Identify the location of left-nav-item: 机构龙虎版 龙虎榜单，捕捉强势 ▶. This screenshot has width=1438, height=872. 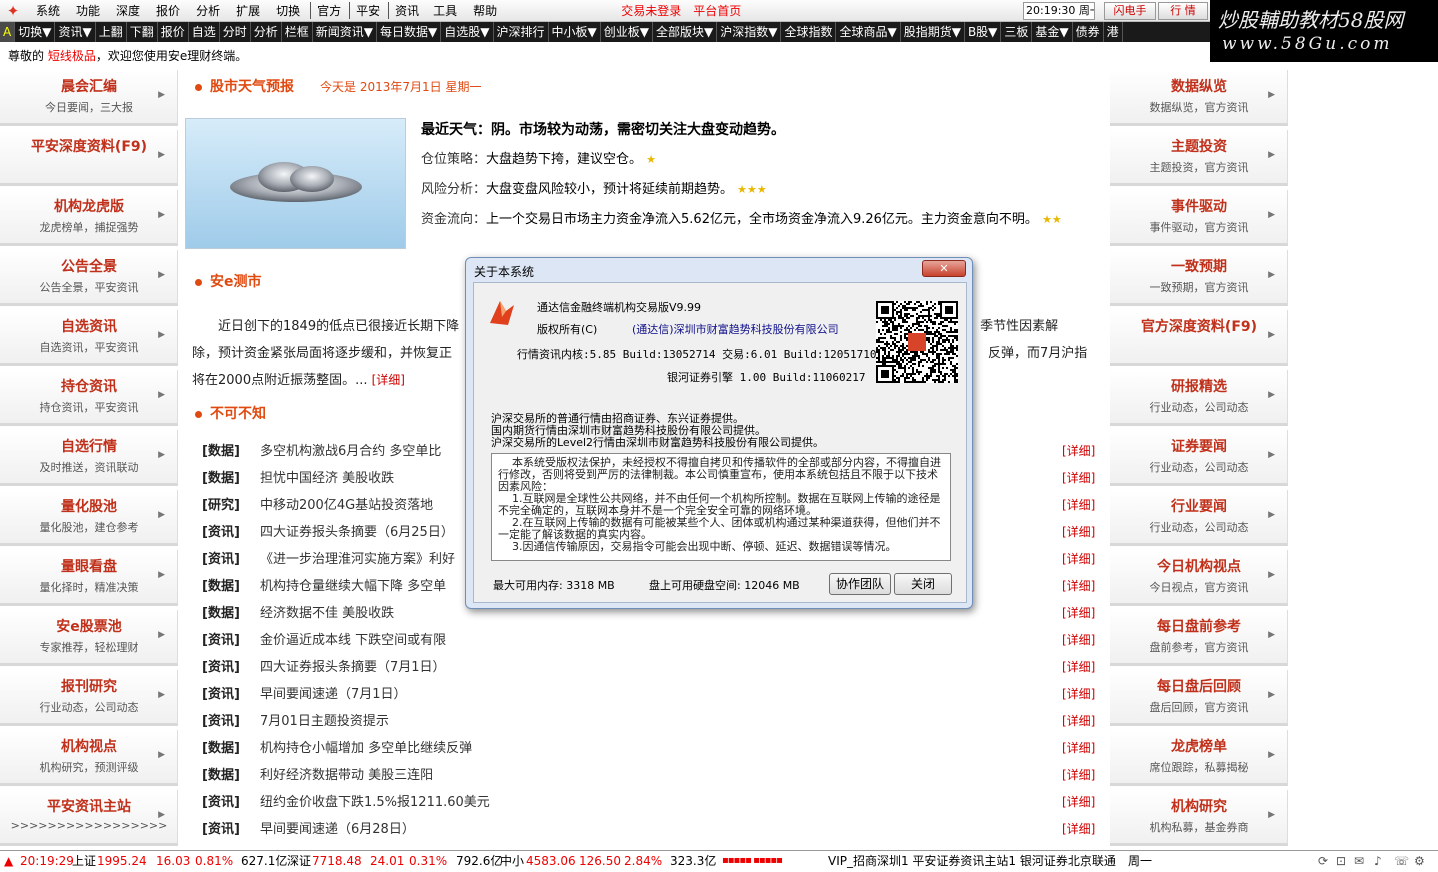
(89, 218).